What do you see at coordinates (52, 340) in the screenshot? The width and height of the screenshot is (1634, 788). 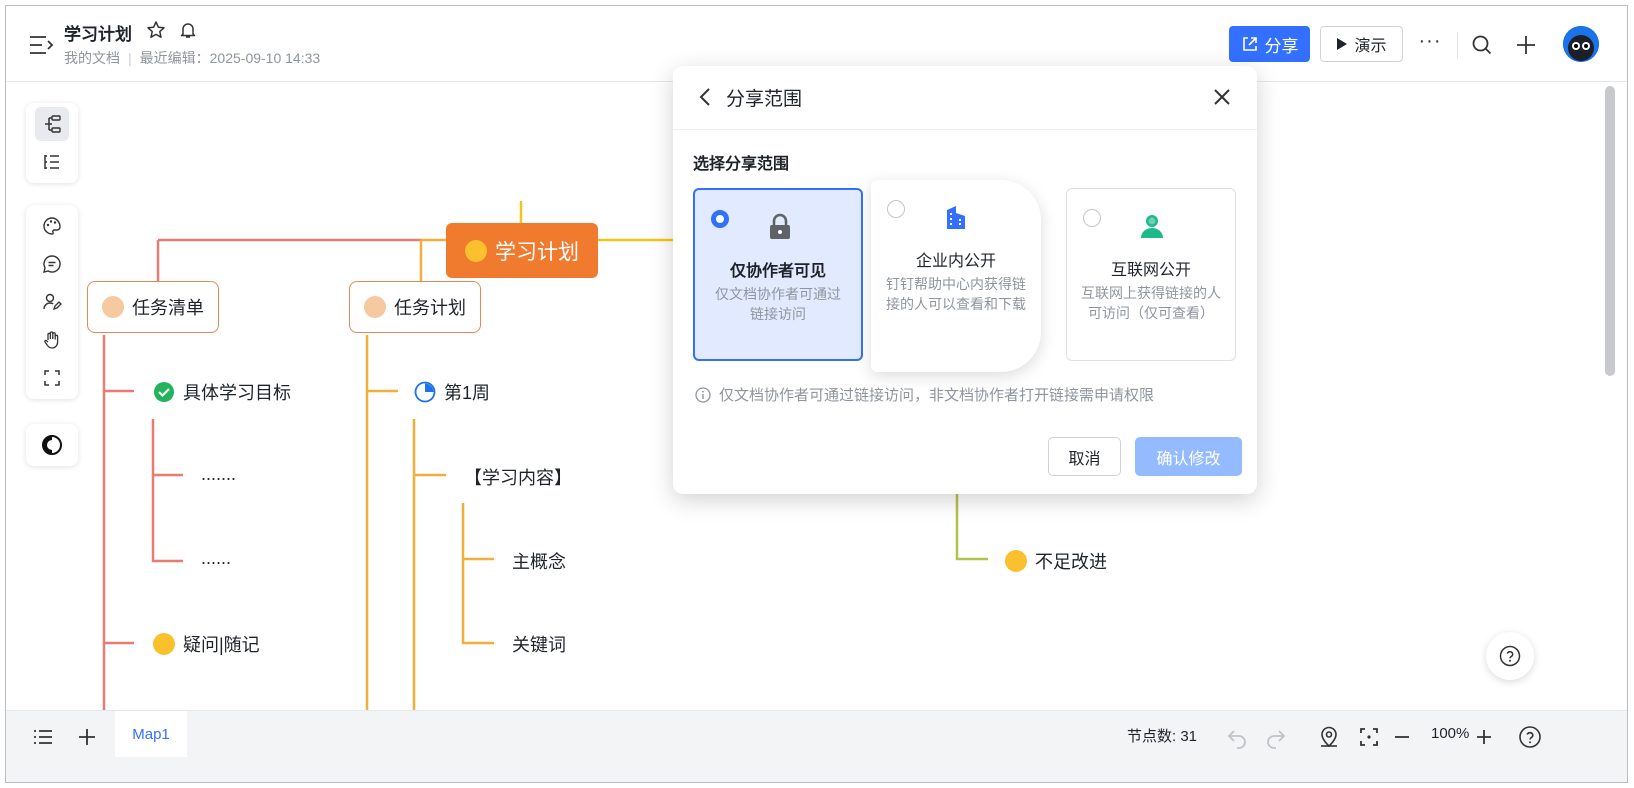 I see `hand-tool-button` at bounding box center [52, 340].